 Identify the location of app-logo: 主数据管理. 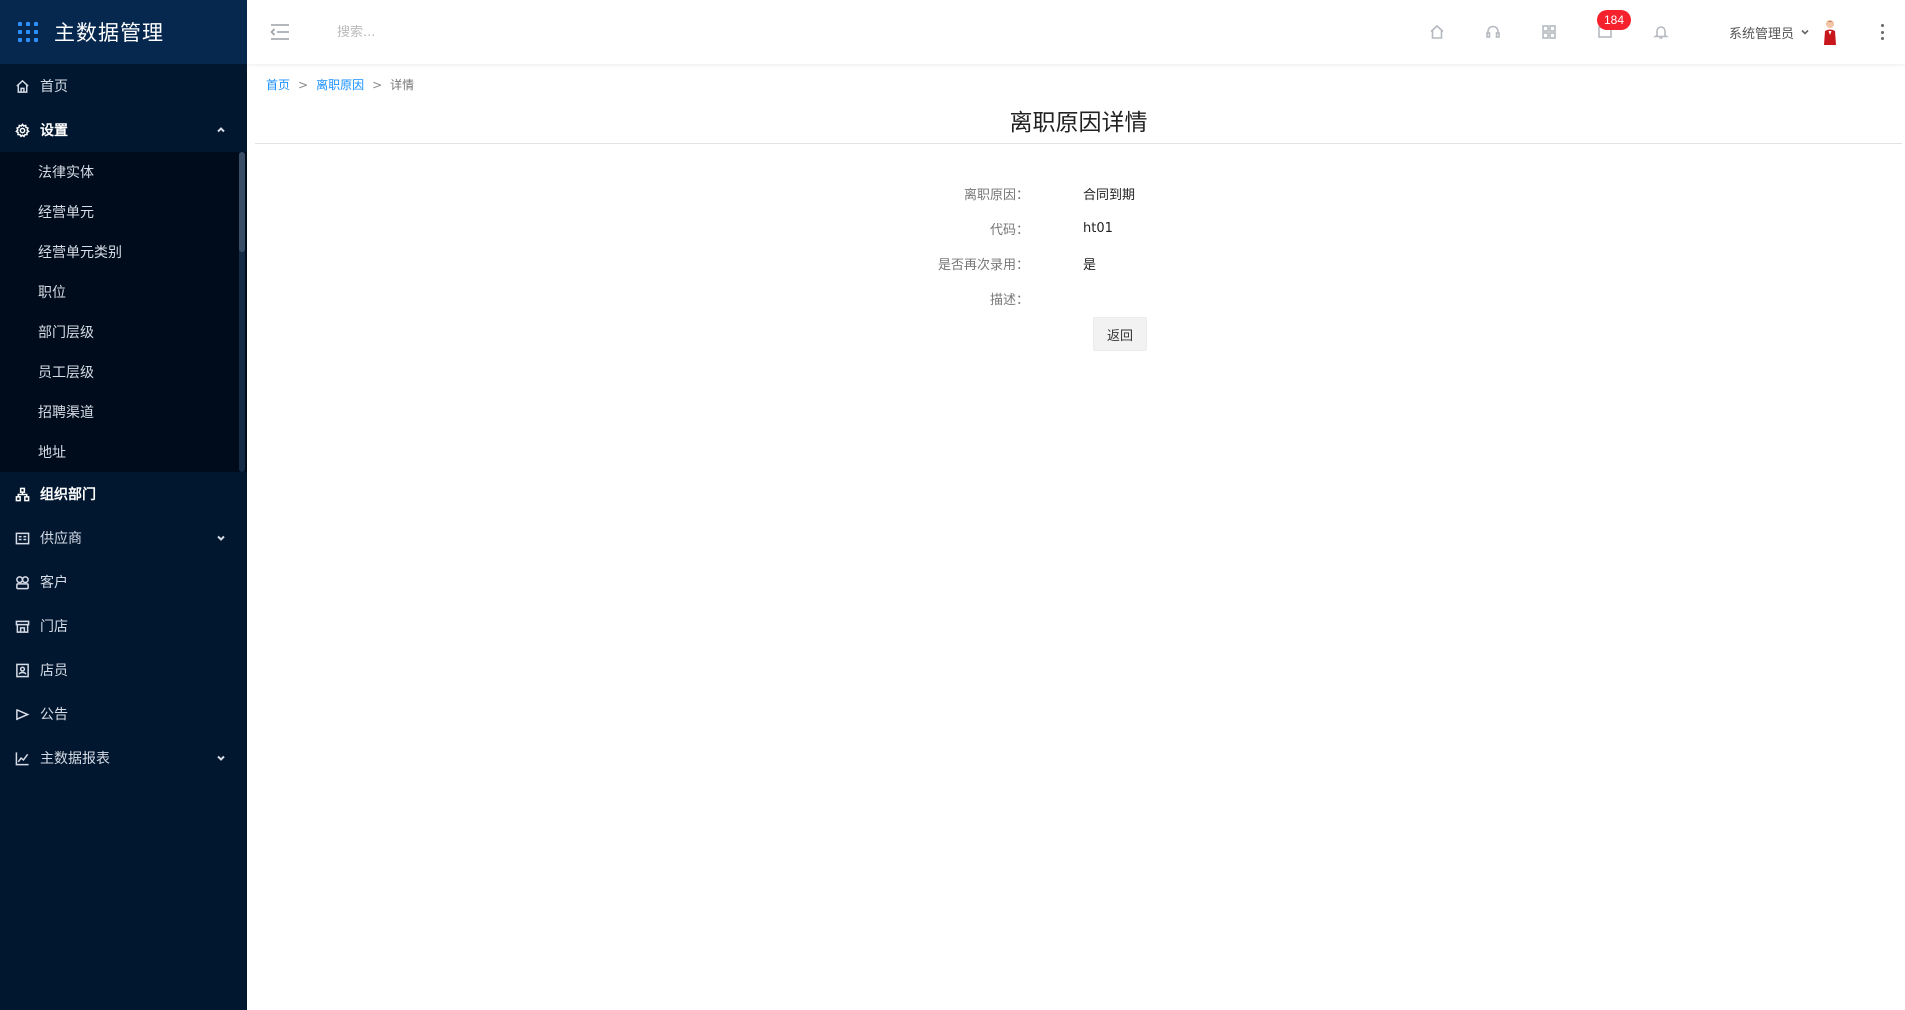
(123, 32).